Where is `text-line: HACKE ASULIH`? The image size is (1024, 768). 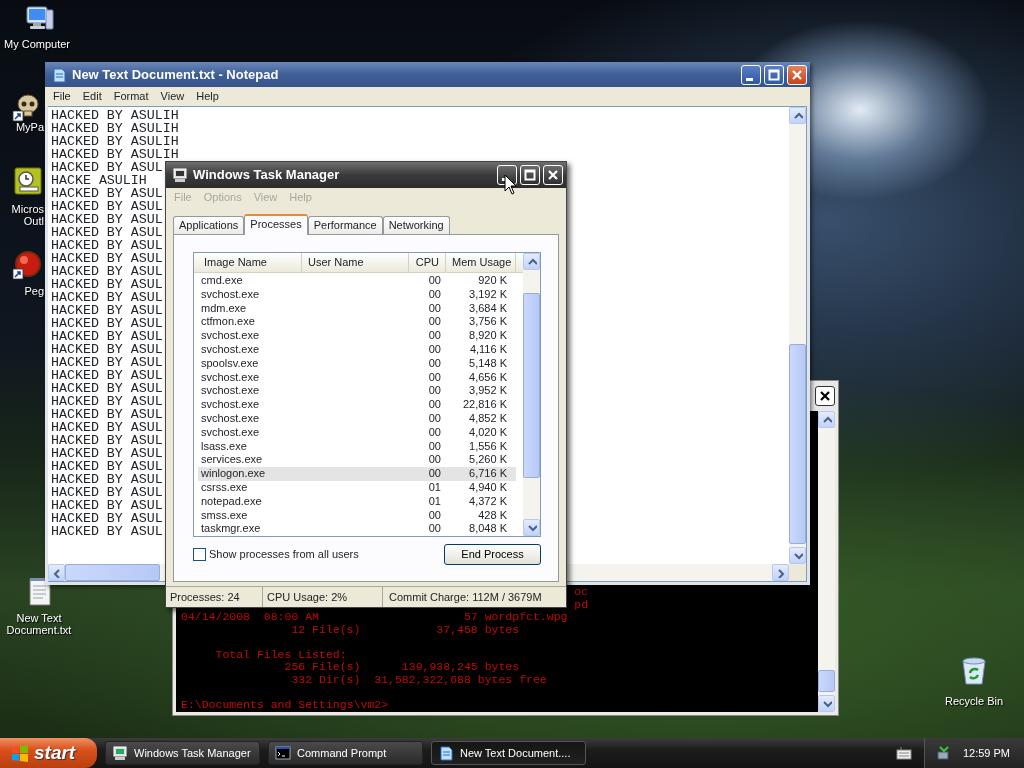
text-line: HACKE ASULIH is located at coordinates (99, 180).